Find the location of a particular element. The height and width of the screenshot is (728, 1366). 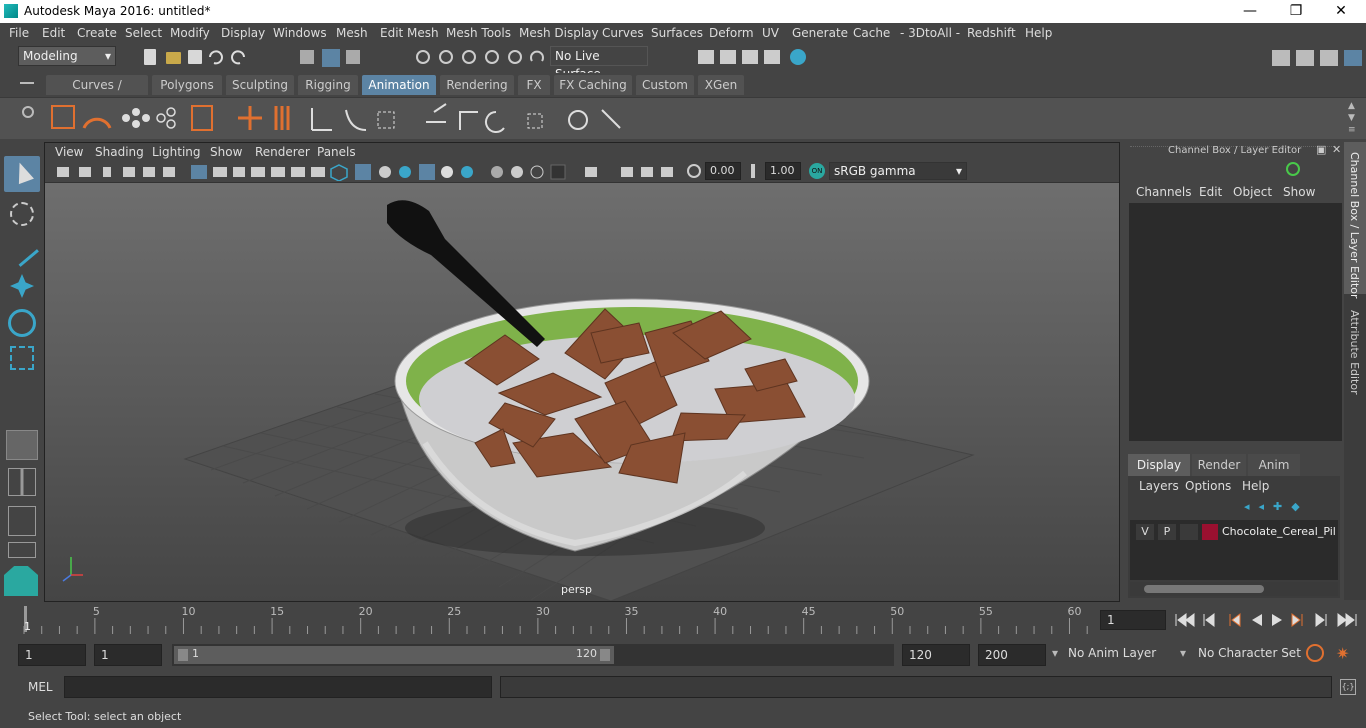

step-back-key-icon is located at coordinates (1235, 620).